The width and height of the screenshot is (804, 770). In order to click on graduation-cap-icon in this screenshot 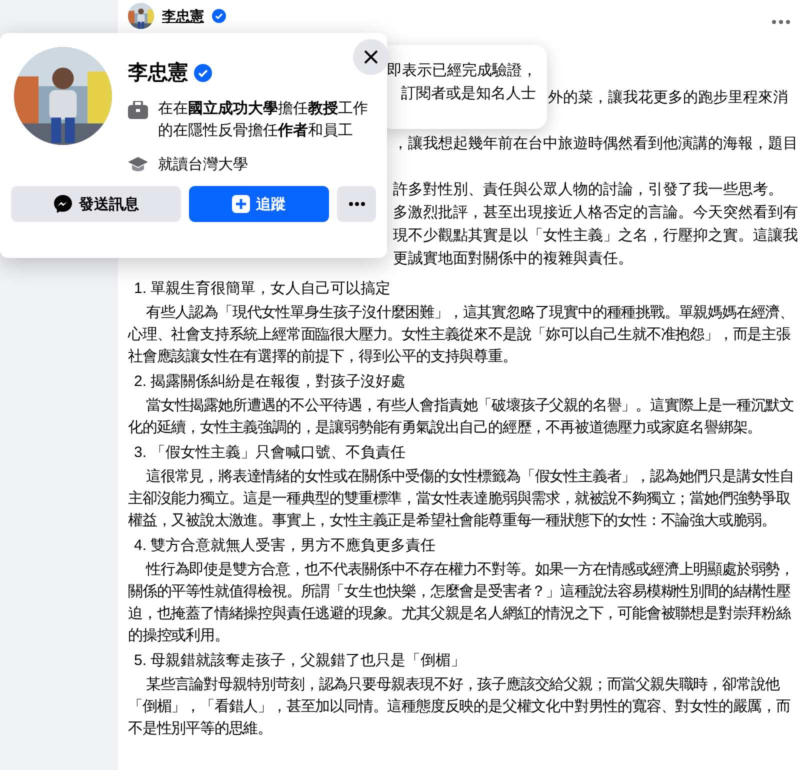, I will do `click(138, 165)`.